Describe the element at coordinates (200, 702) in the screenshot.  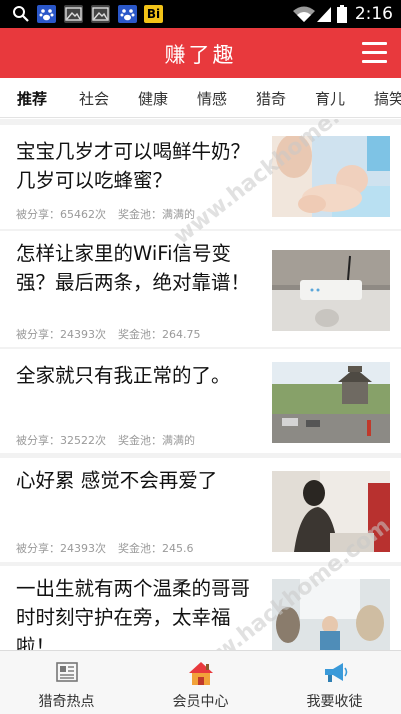
I see `nav-label: 会员中心` at that location.